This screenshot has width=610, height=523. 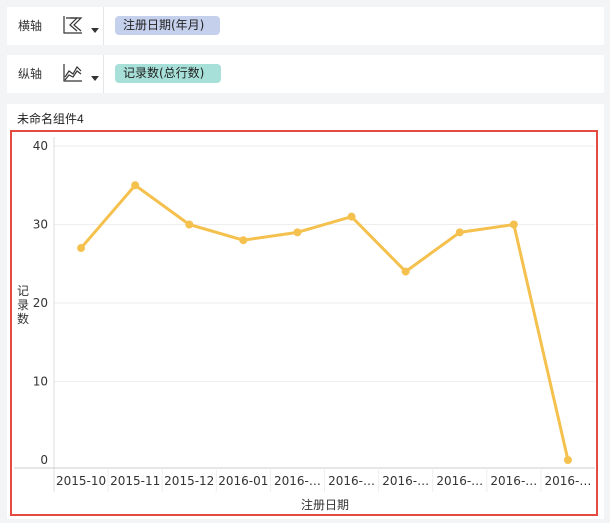 What do you see at coordinates (324, 505) in the screenshot?
I see `x-axis-title: 注册日期` at bounding box center [324, 505].